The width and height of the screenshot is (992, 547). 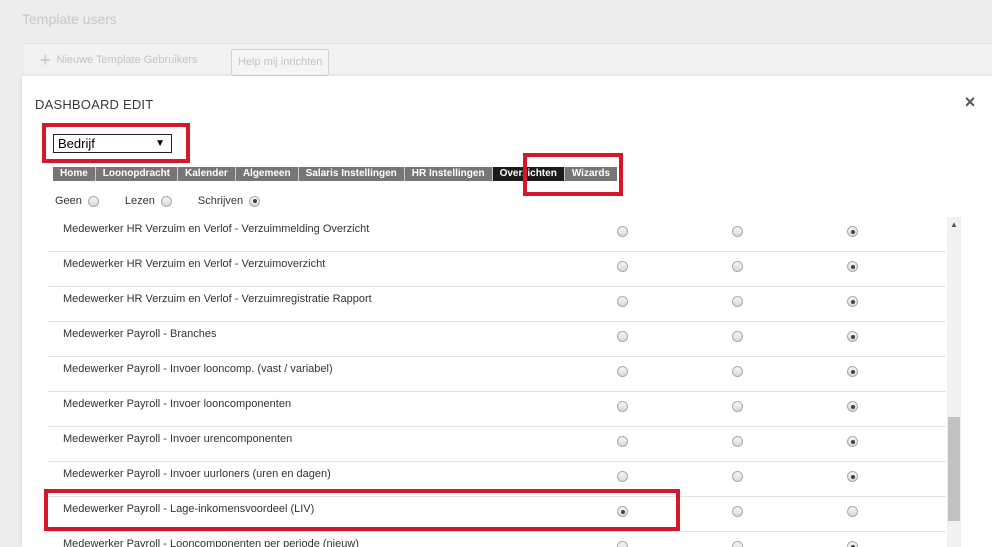 What do you see at coordinates (74, 174) in the screenshot?
I see `tab-home: Home` at bounding box center [74, 174].